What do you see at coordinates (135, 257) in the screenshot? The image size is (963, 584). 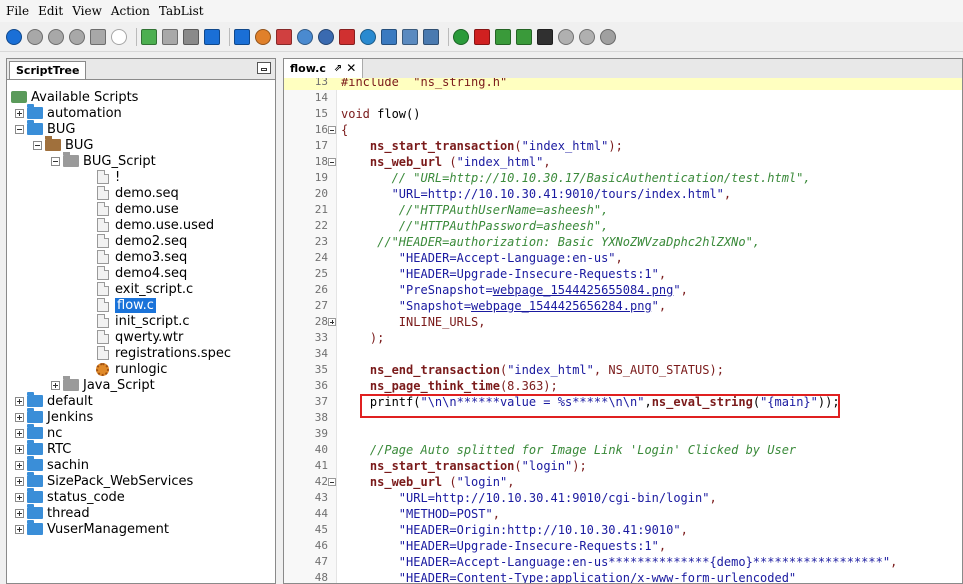 I see `tree-node: demo3.seq` at bounding box center [135, 257].